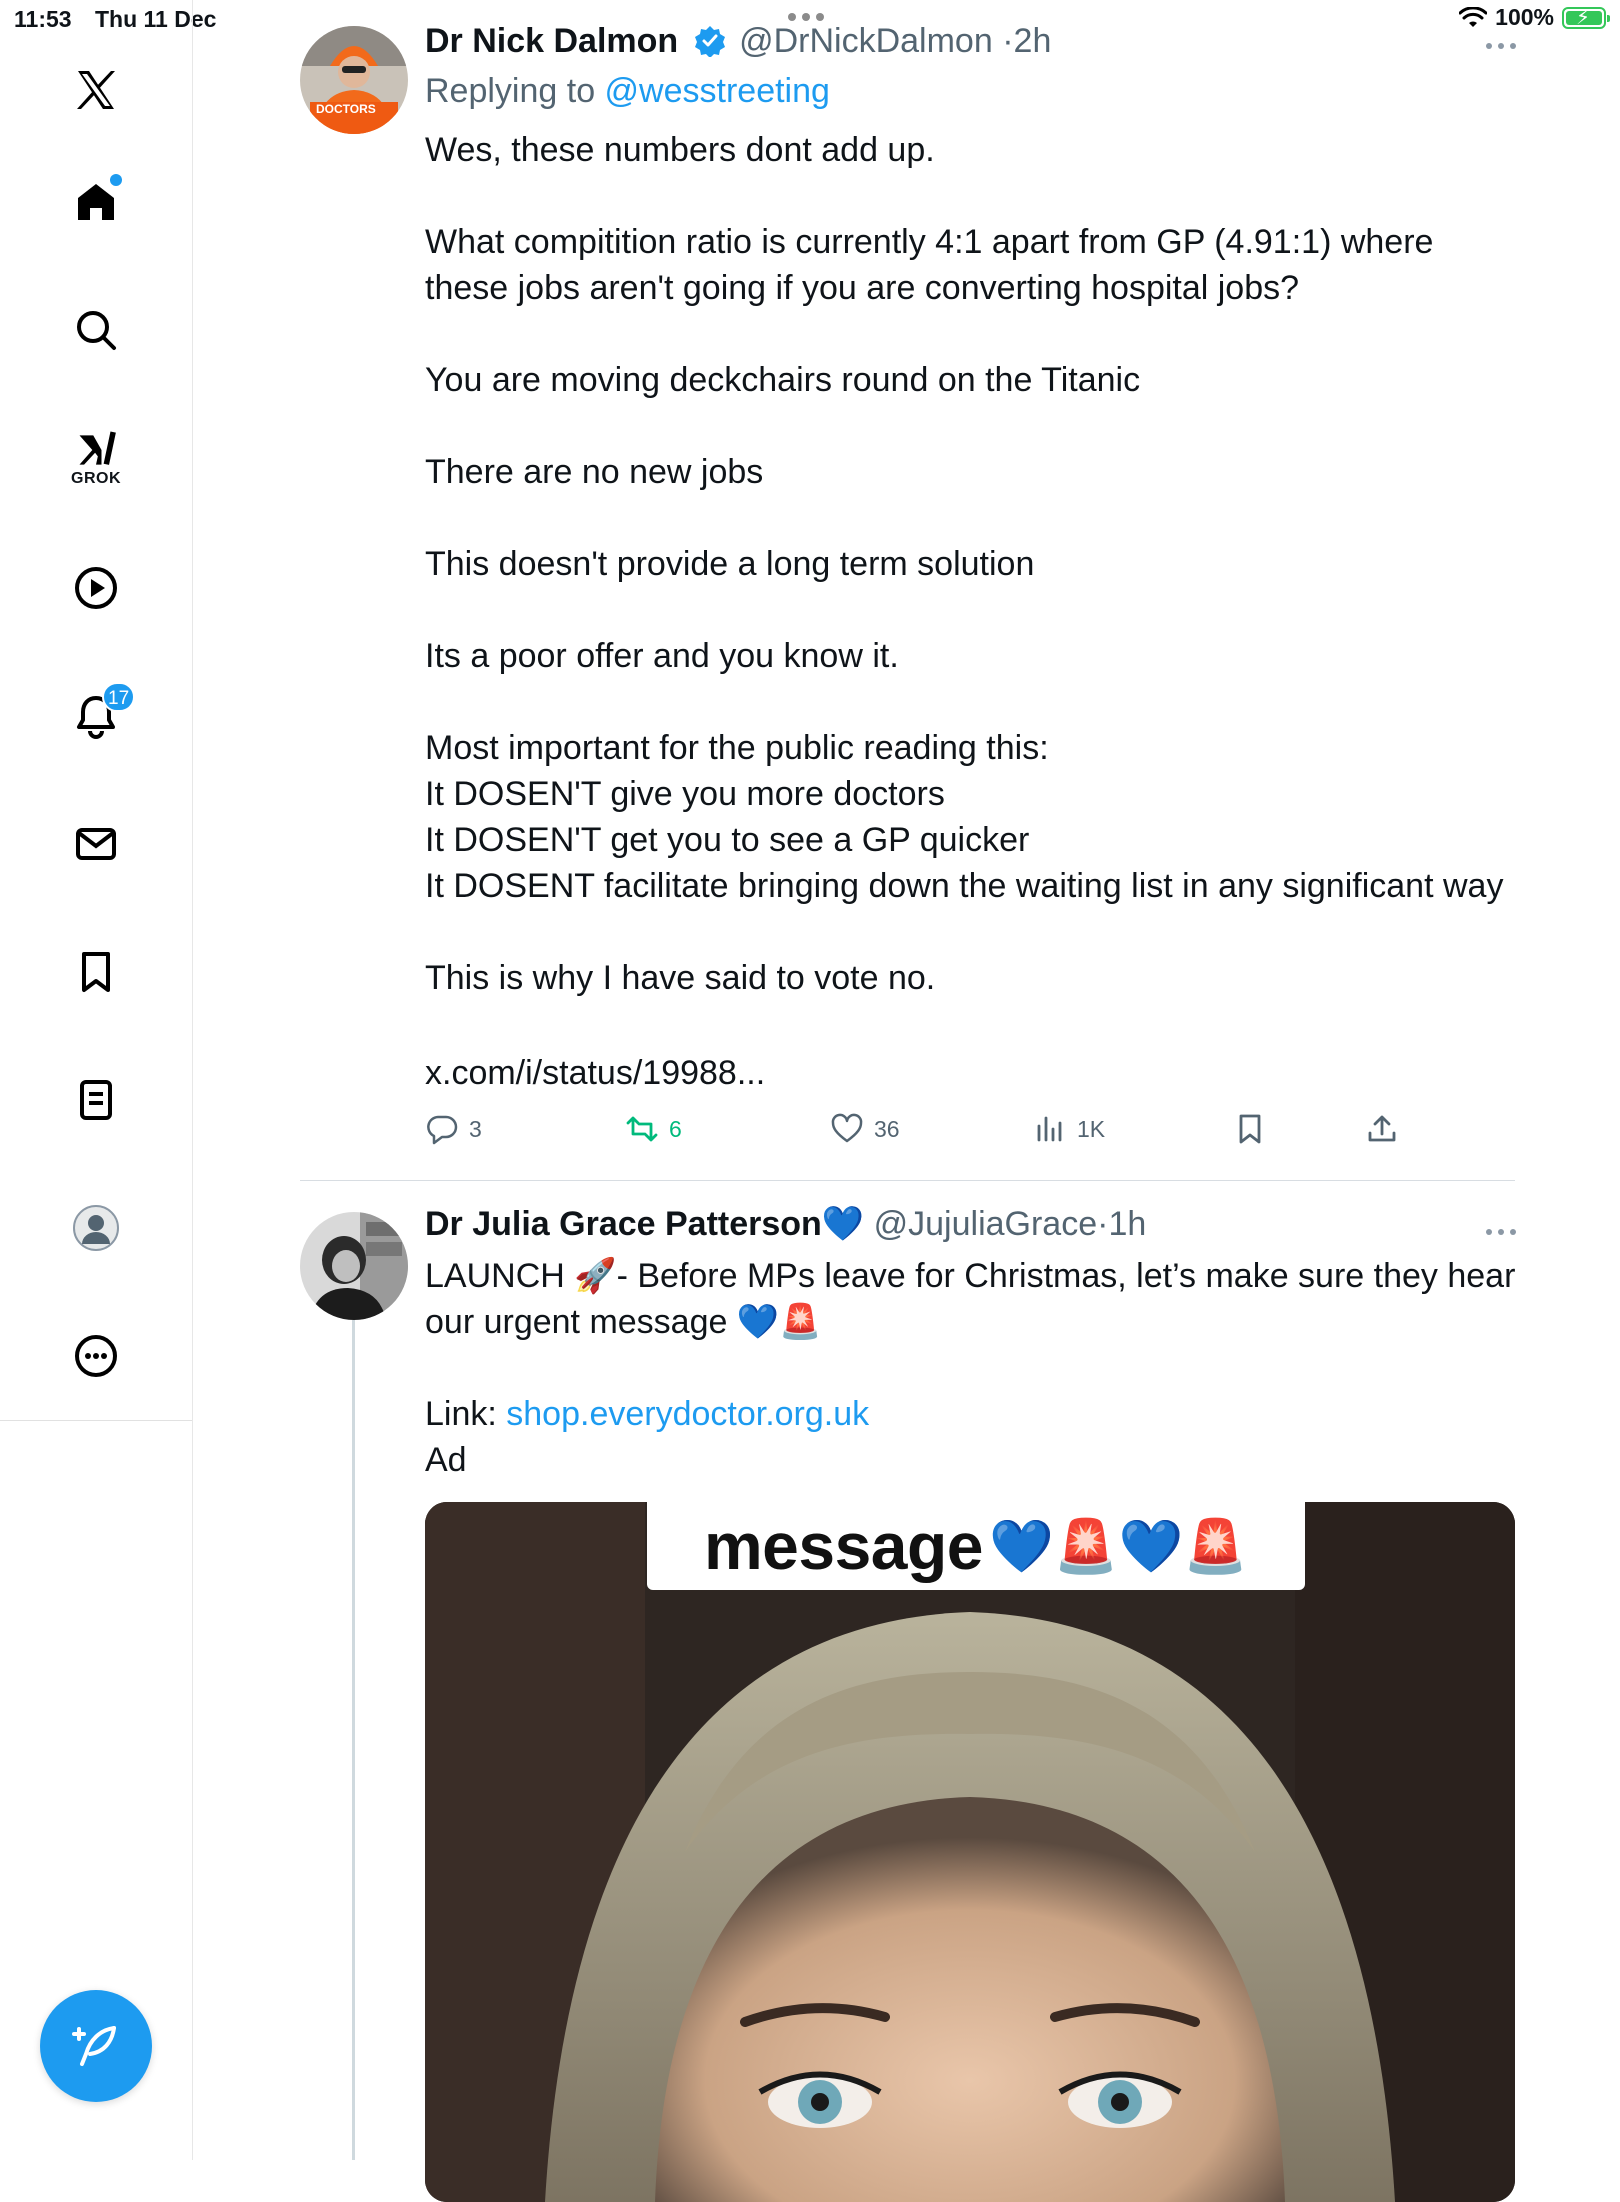 The height and width of the screenshot is (2202, 1620). I want to click on reply-count: 3, so click(475, 1128).